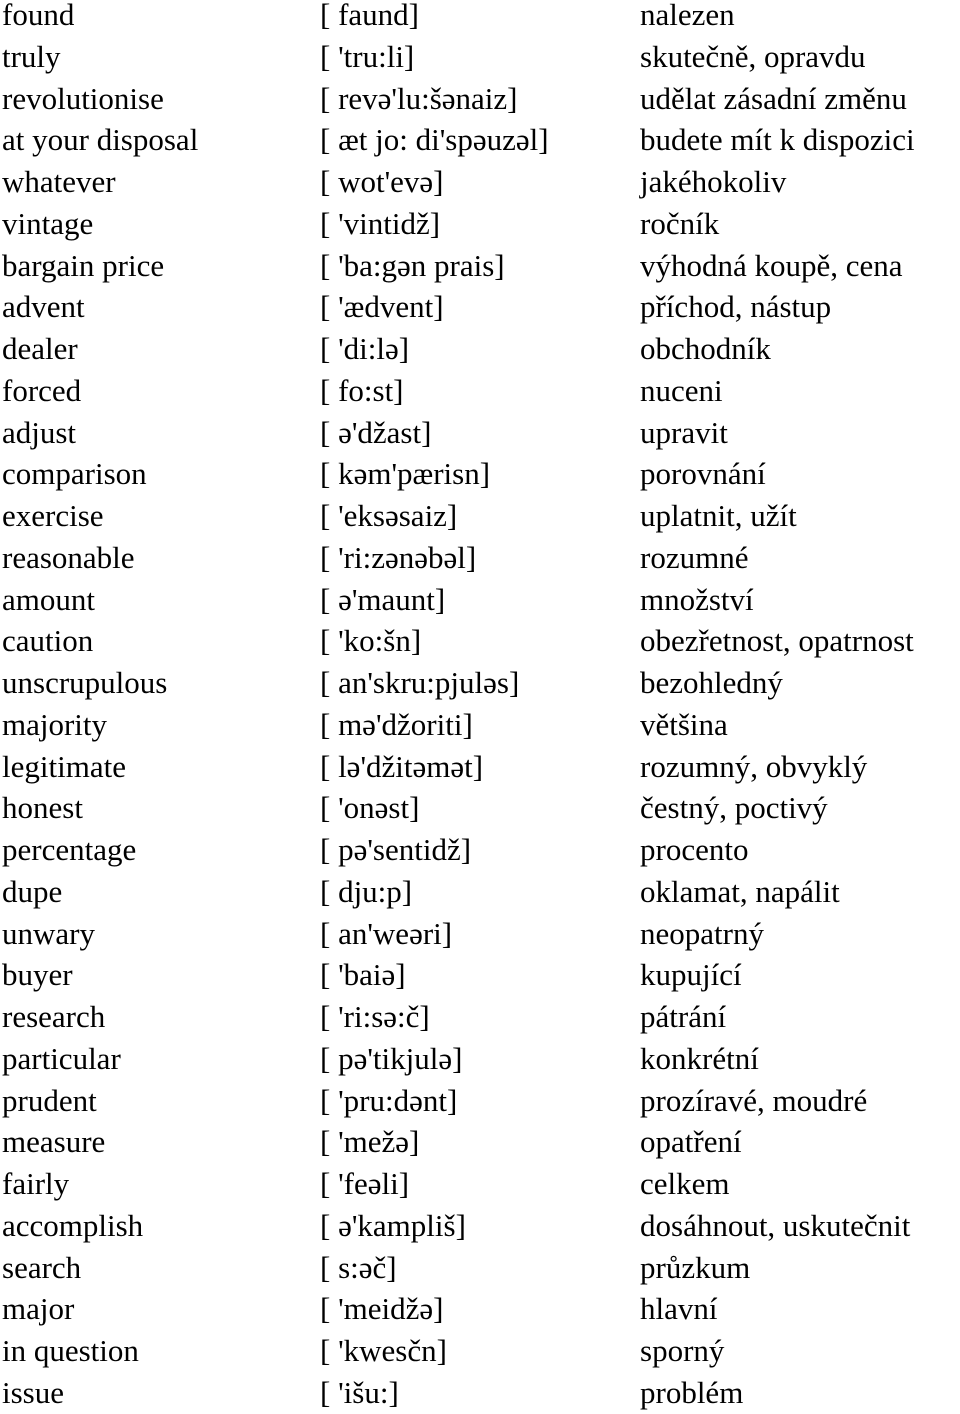 The height and width of the screenshot is (1414, 960). Describe the element at coordinates (754, 766) in the screenshot. I see `czech-translation: rozumný, obvyklý` at that location.